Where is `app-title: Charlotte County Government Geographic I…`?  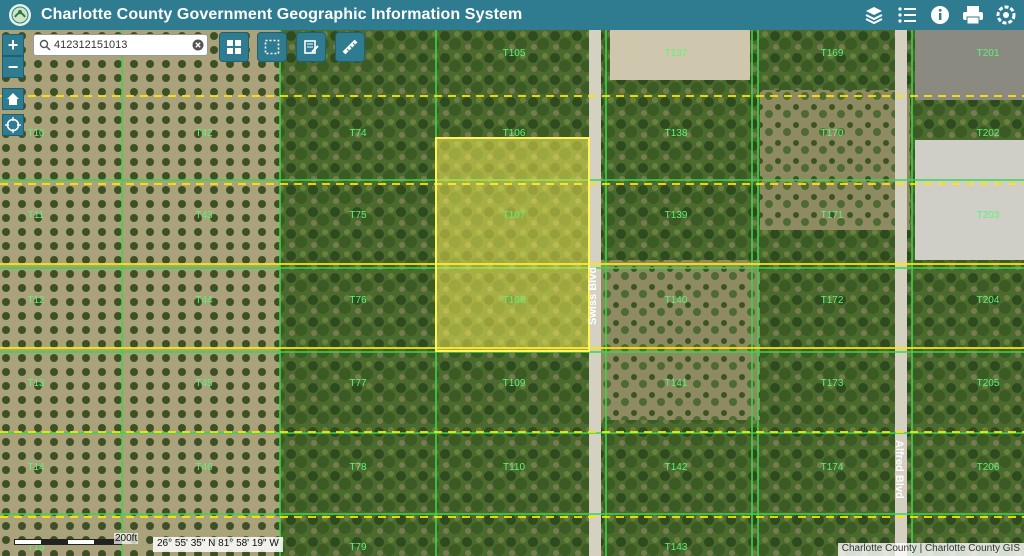
app-title: Charlotte County Government Geographic I… is located at coordinates (282, 14).